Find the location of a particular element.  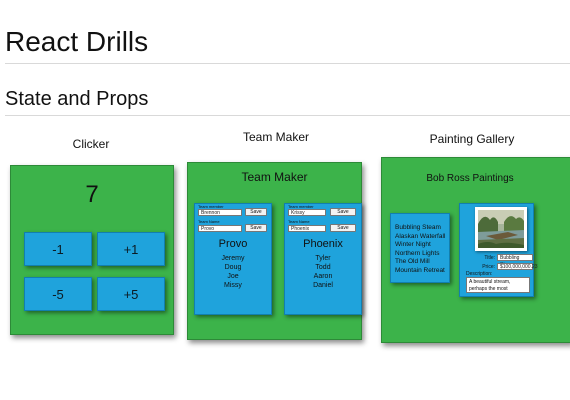

team-name-input: Phoenix is located at coordinates (307, 228).